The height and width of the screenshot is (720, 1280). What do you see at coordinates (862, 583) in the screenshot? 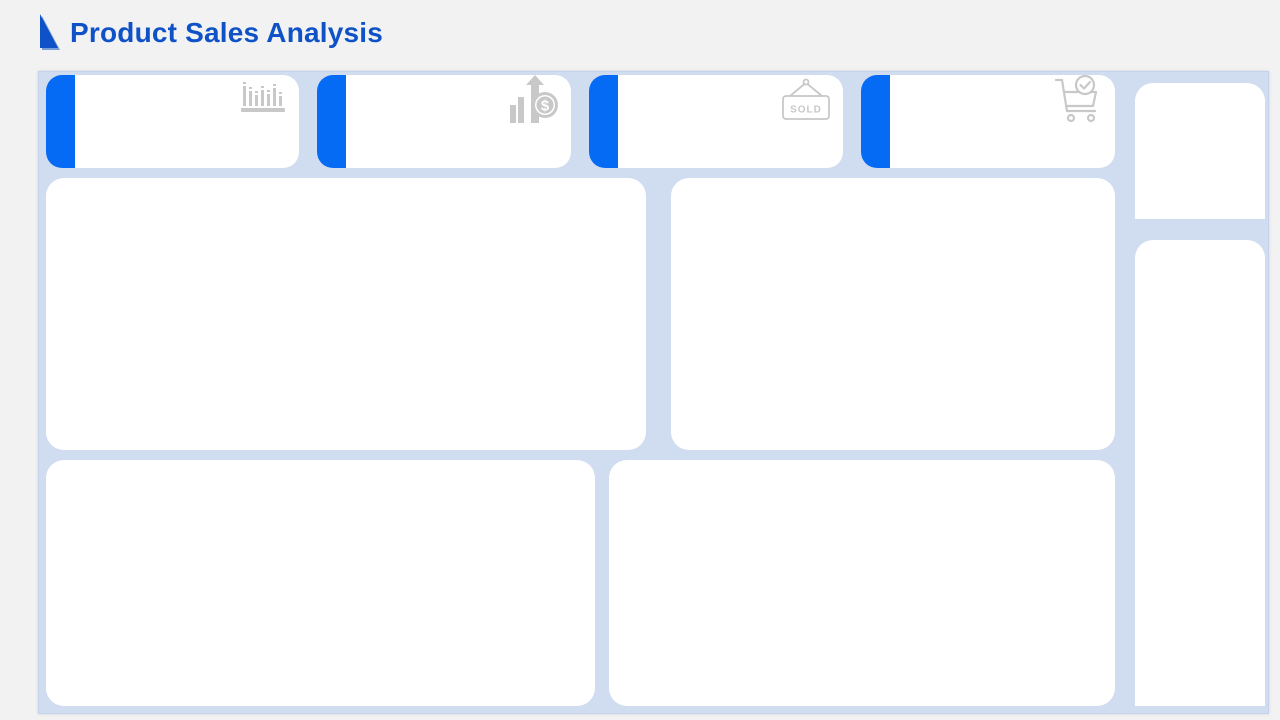
I see `chart-panel-bottom-right` at bounding box center [862, 583].